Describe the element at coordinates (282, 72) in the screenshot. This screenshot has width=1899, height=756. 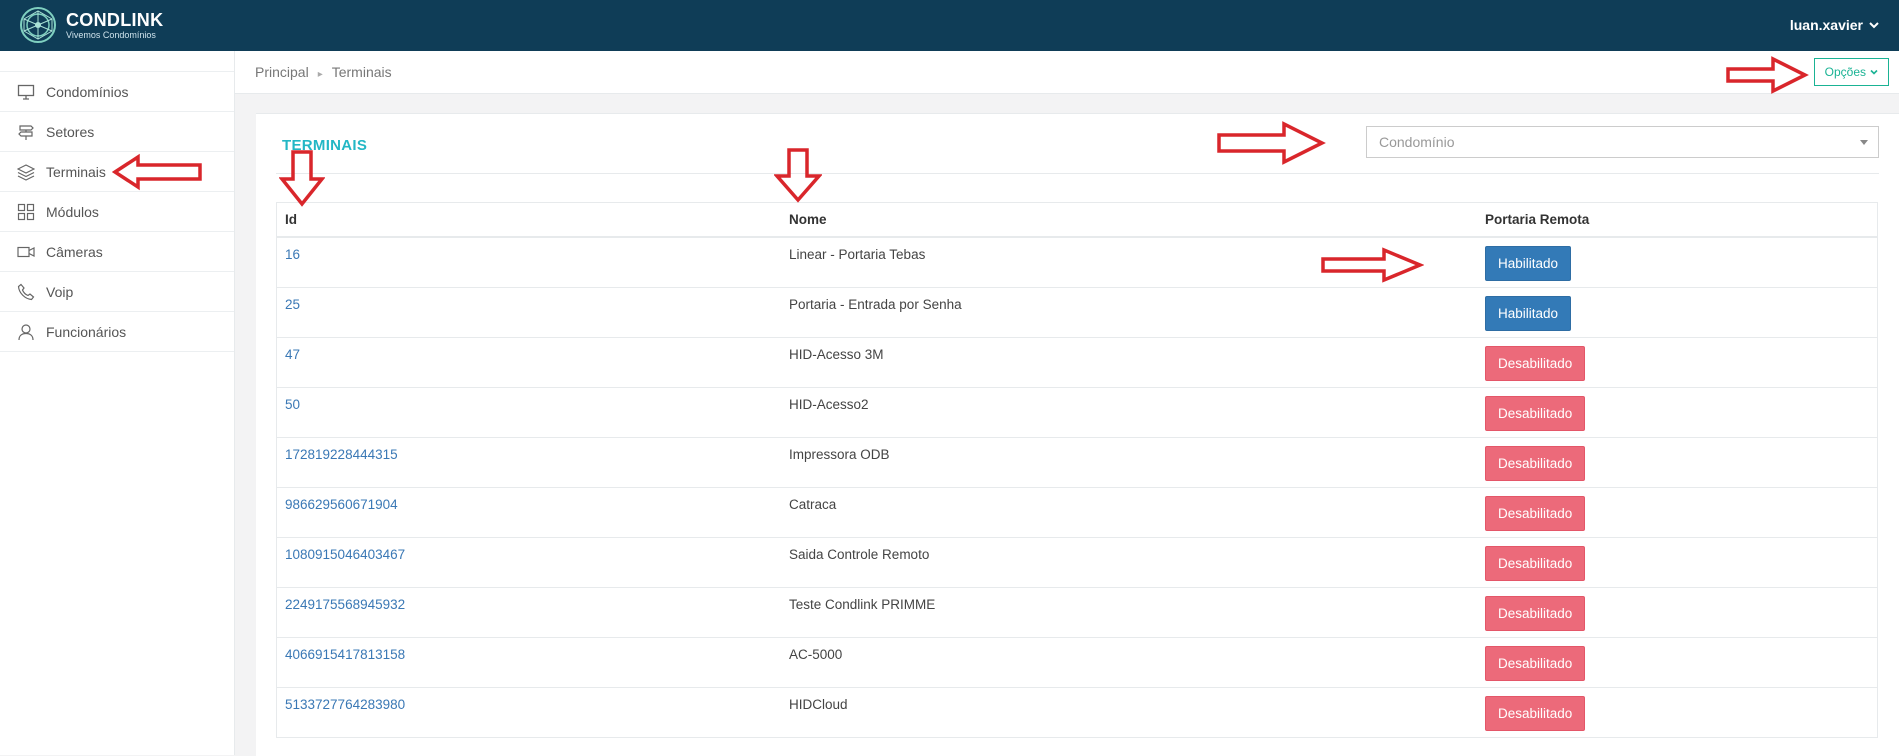
I see `breadcrumb-principal: Principal` at that location.